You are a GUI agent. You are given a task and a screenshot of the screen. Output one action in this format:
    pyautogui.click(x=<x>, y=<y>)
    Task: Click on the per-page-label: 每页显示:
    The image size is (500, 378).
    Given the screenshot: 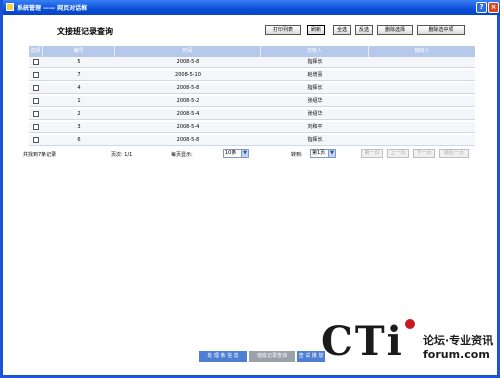 What is the action you would take?
    pyautogui.click(x=182, y=155)
    